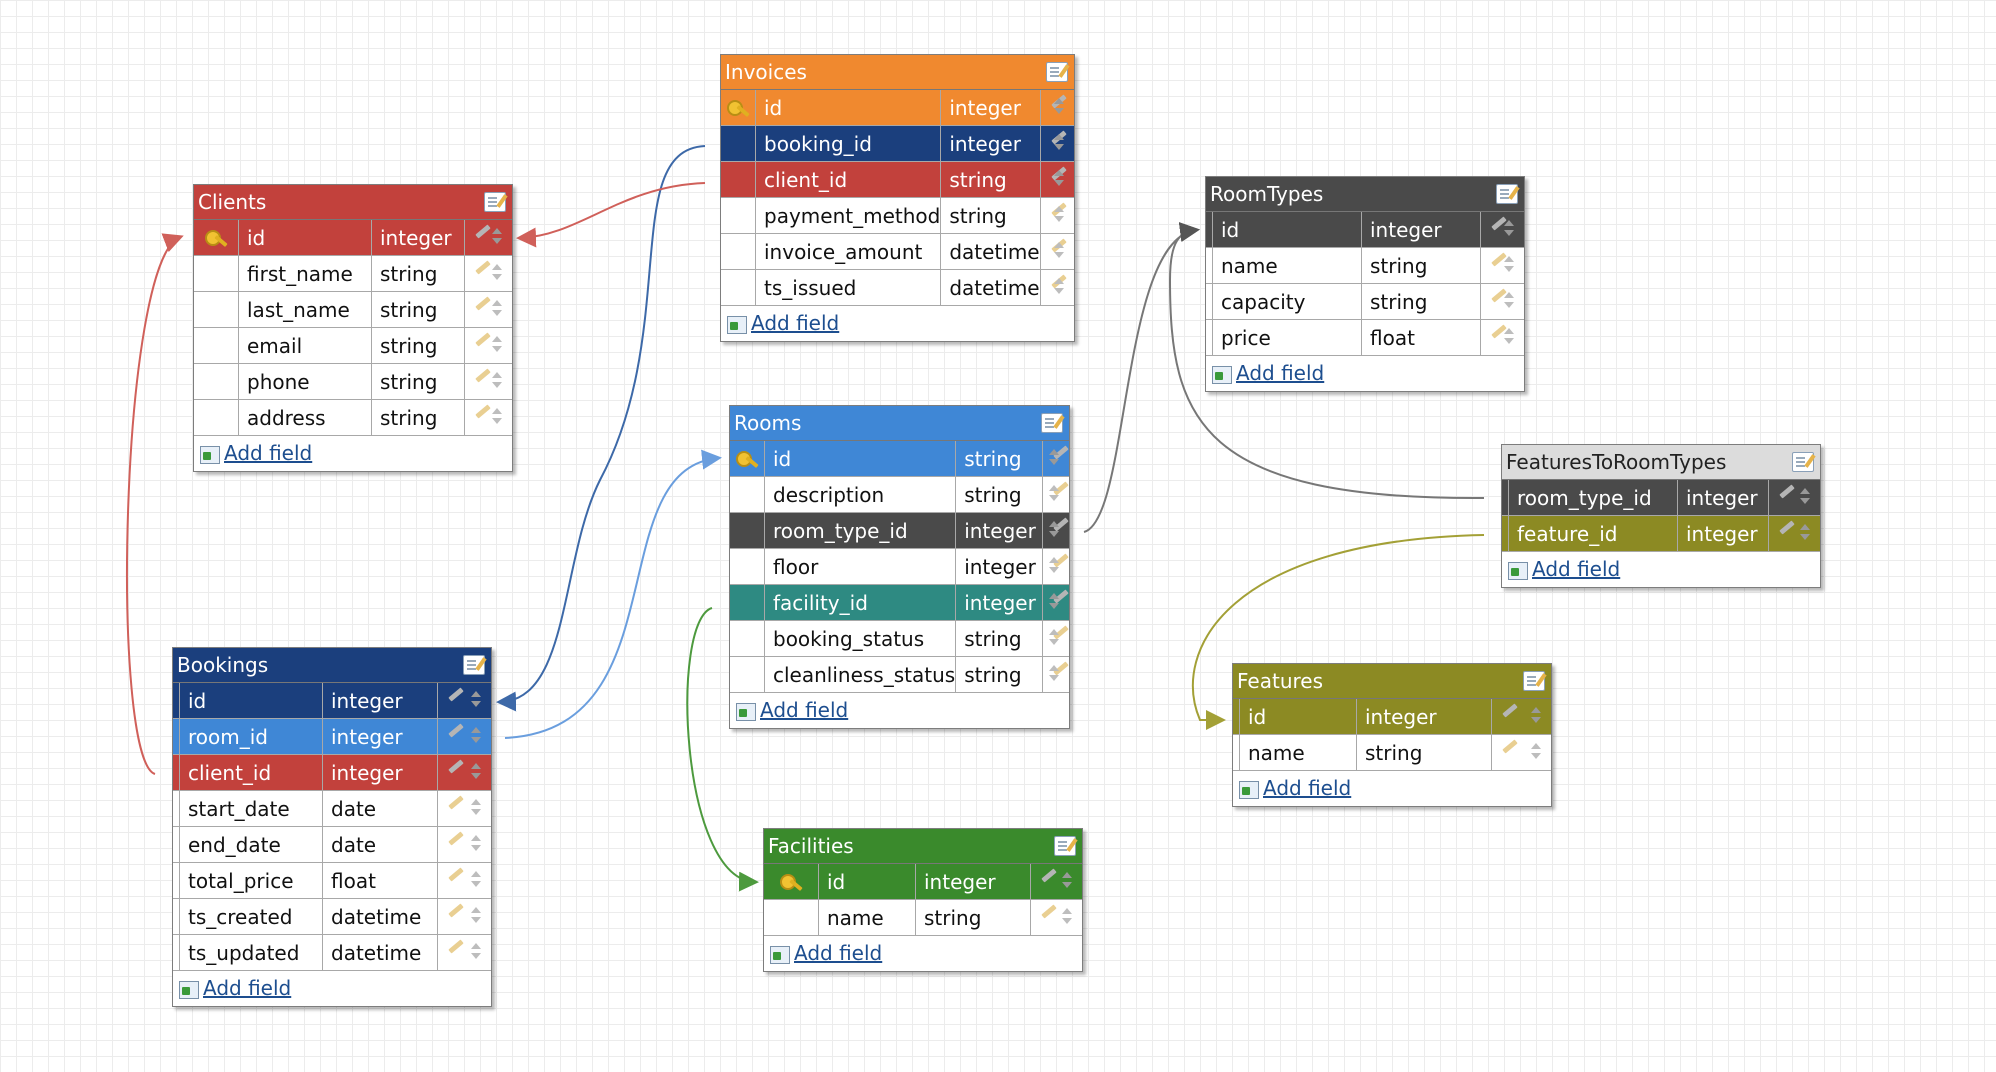  Describe the element at coordinates (251, 808) in the screenshot. I see `field-name: start_date` at that location.